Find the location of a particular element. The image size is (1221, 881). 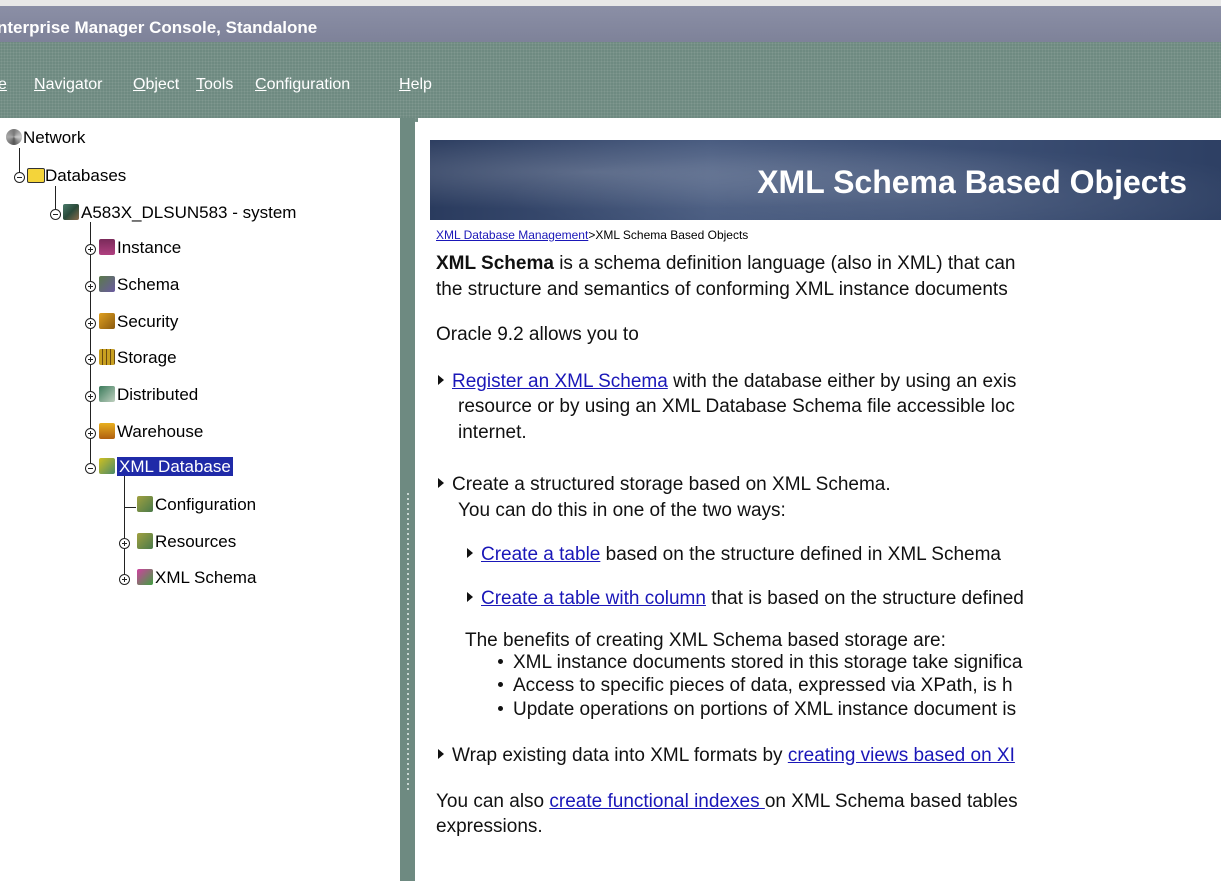

database-icon is located at coordinates (71, 212).